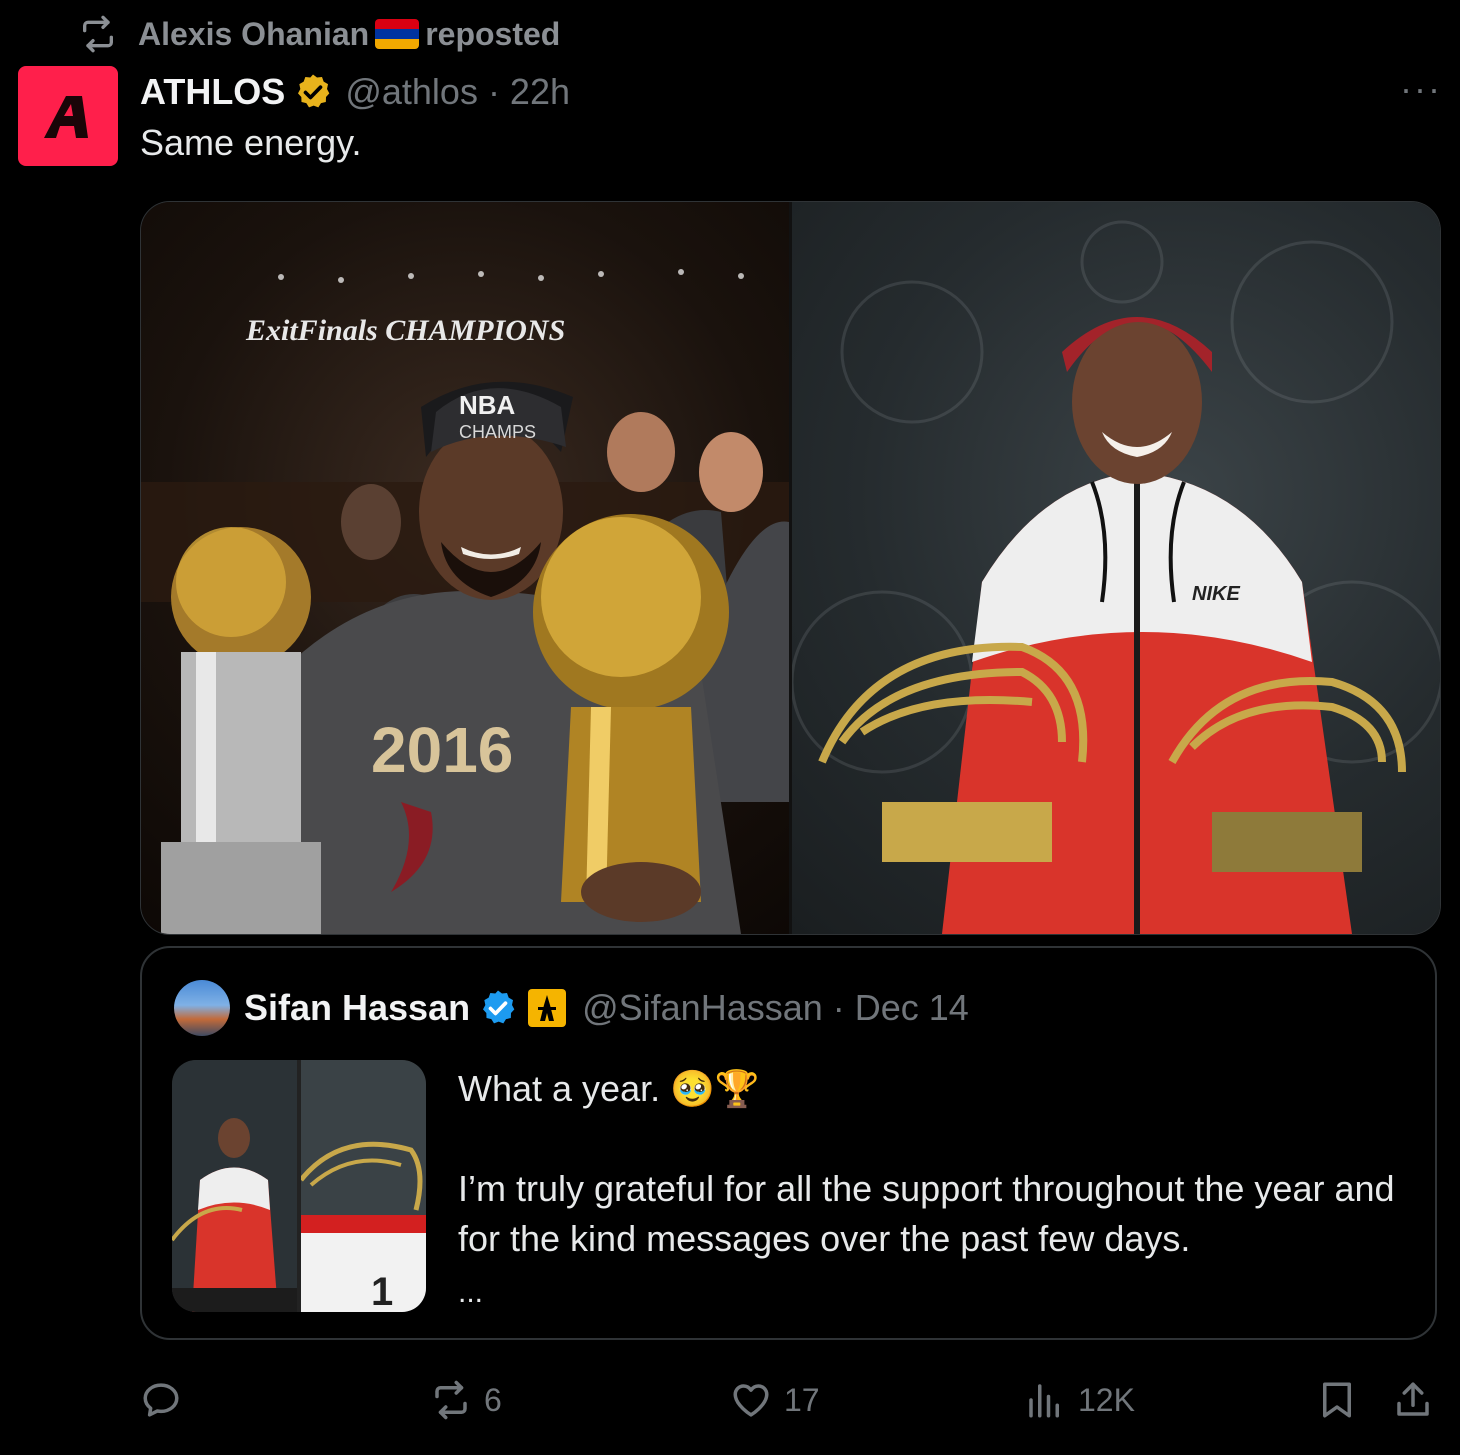  I want to click on quoted-avatar, so click(202, 1008).